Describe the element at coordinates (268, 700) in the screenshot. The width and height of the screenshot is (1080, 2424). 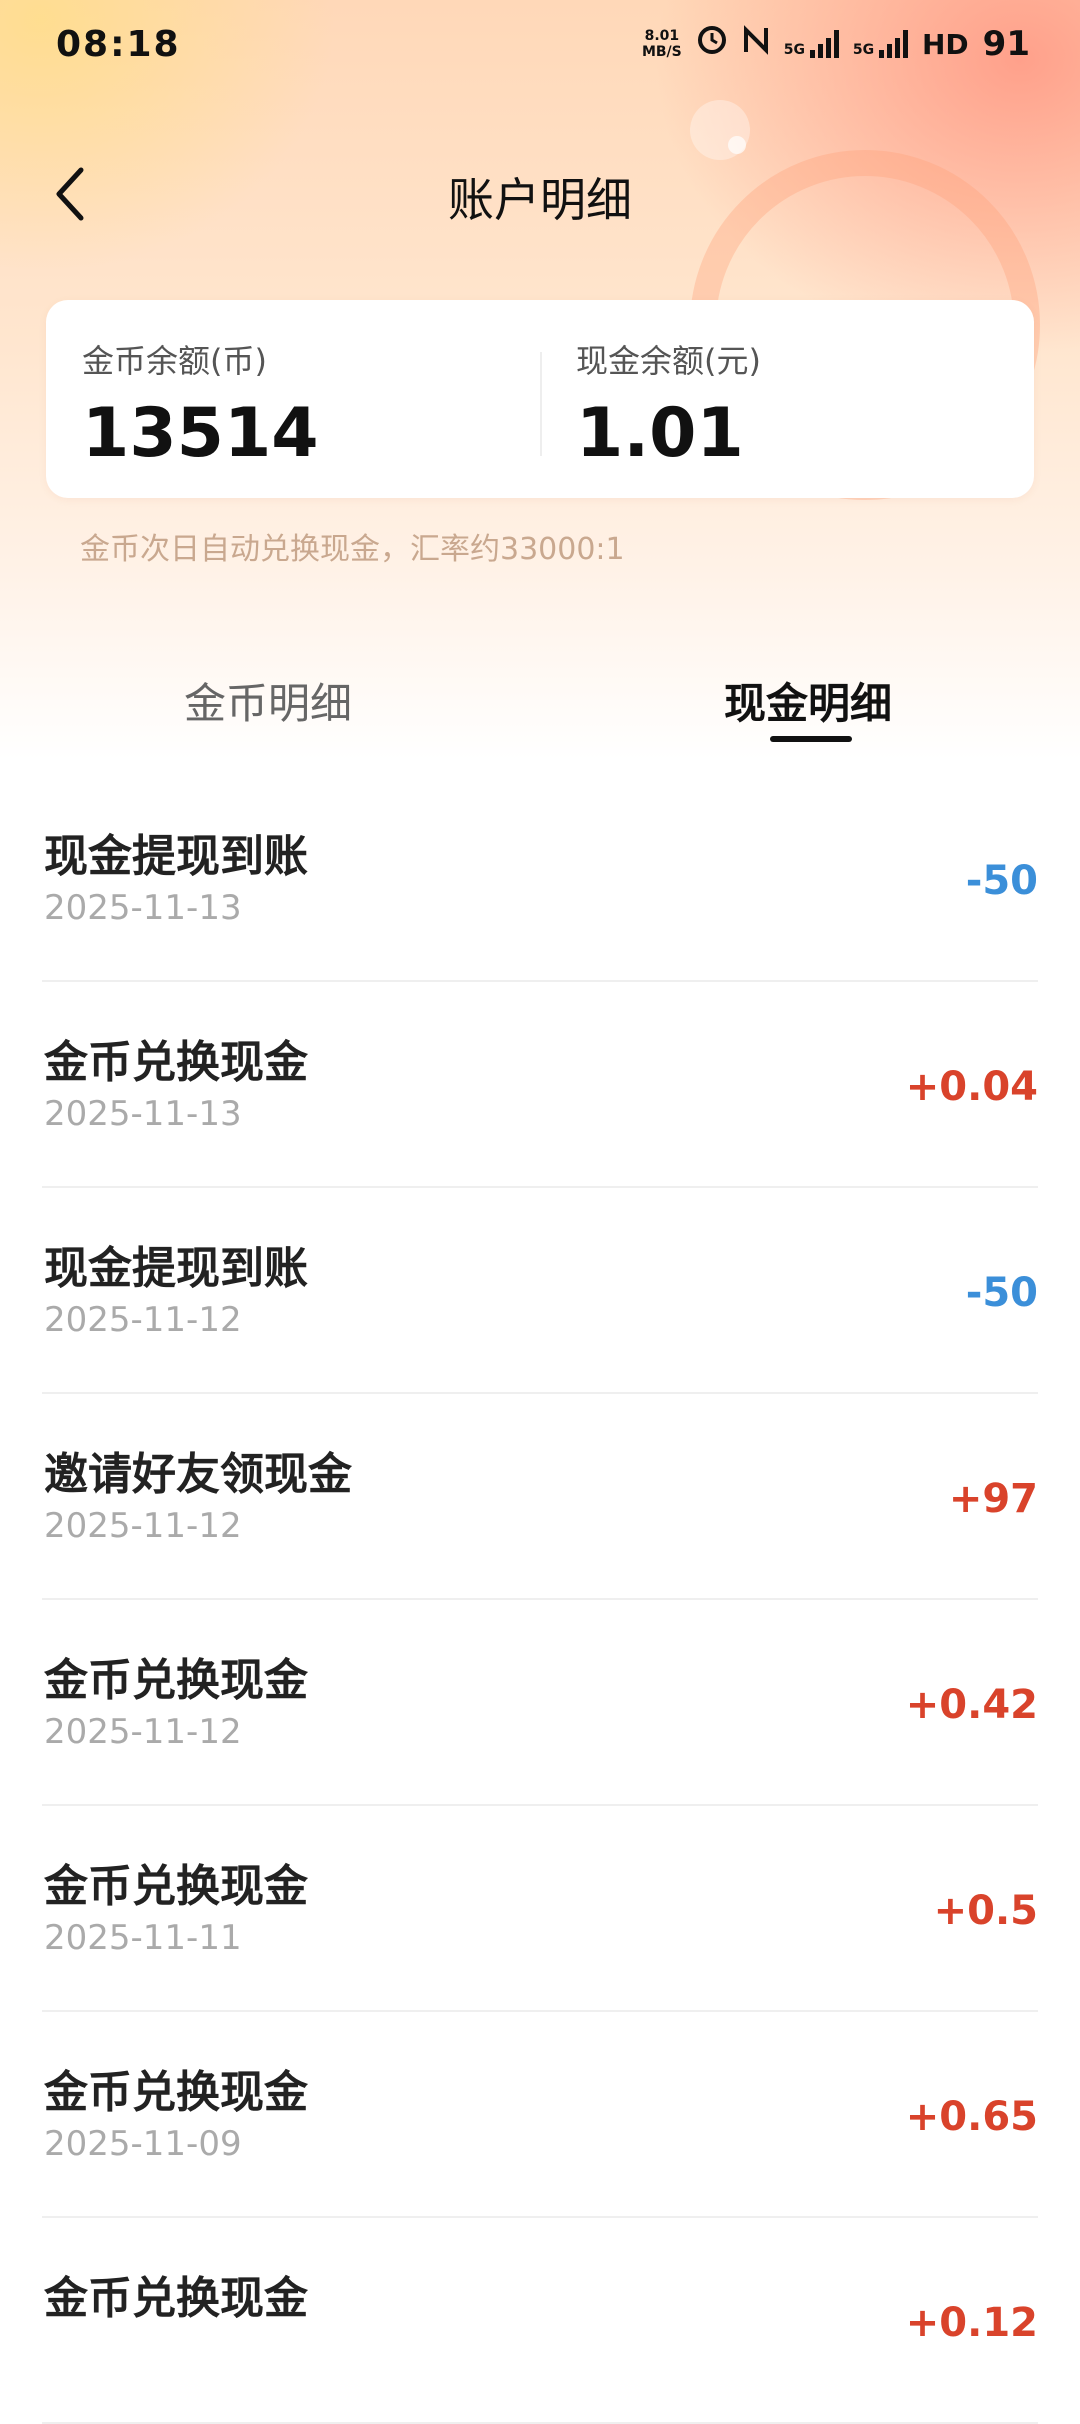
I see `tab-coin-details: 金币明细` at that location.